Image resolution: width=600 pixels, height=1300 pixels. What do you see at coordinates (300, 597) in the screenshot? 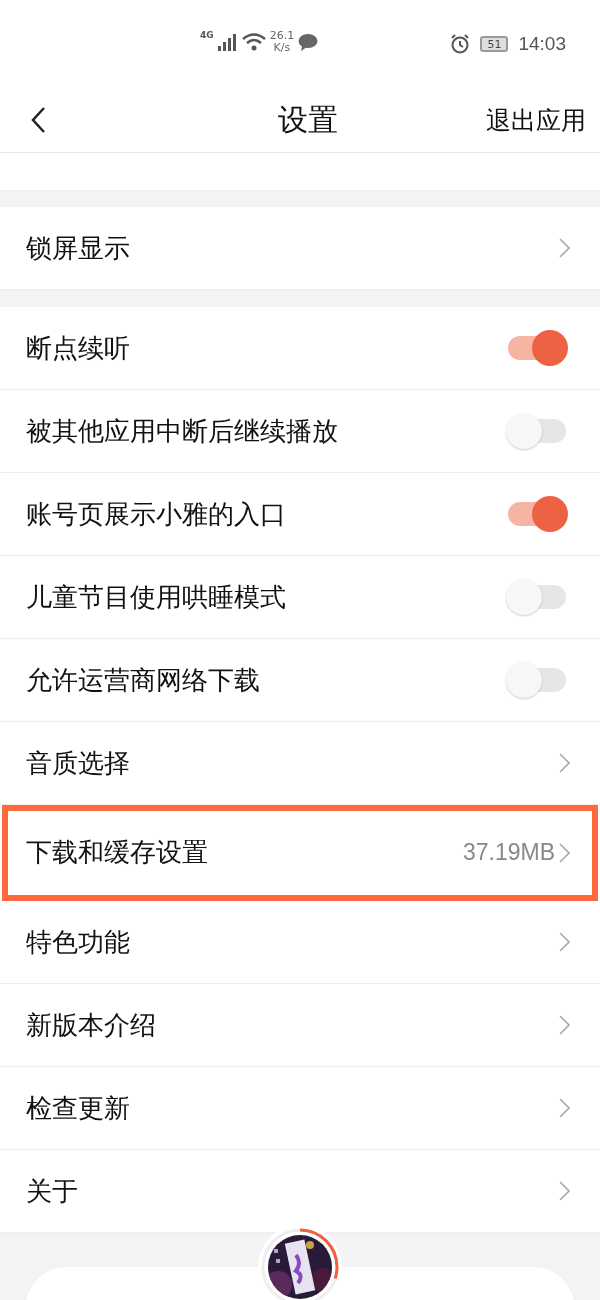
I see `toggle-row: 儿童节目使用哄睡模式` at bounding box center [300, 597].